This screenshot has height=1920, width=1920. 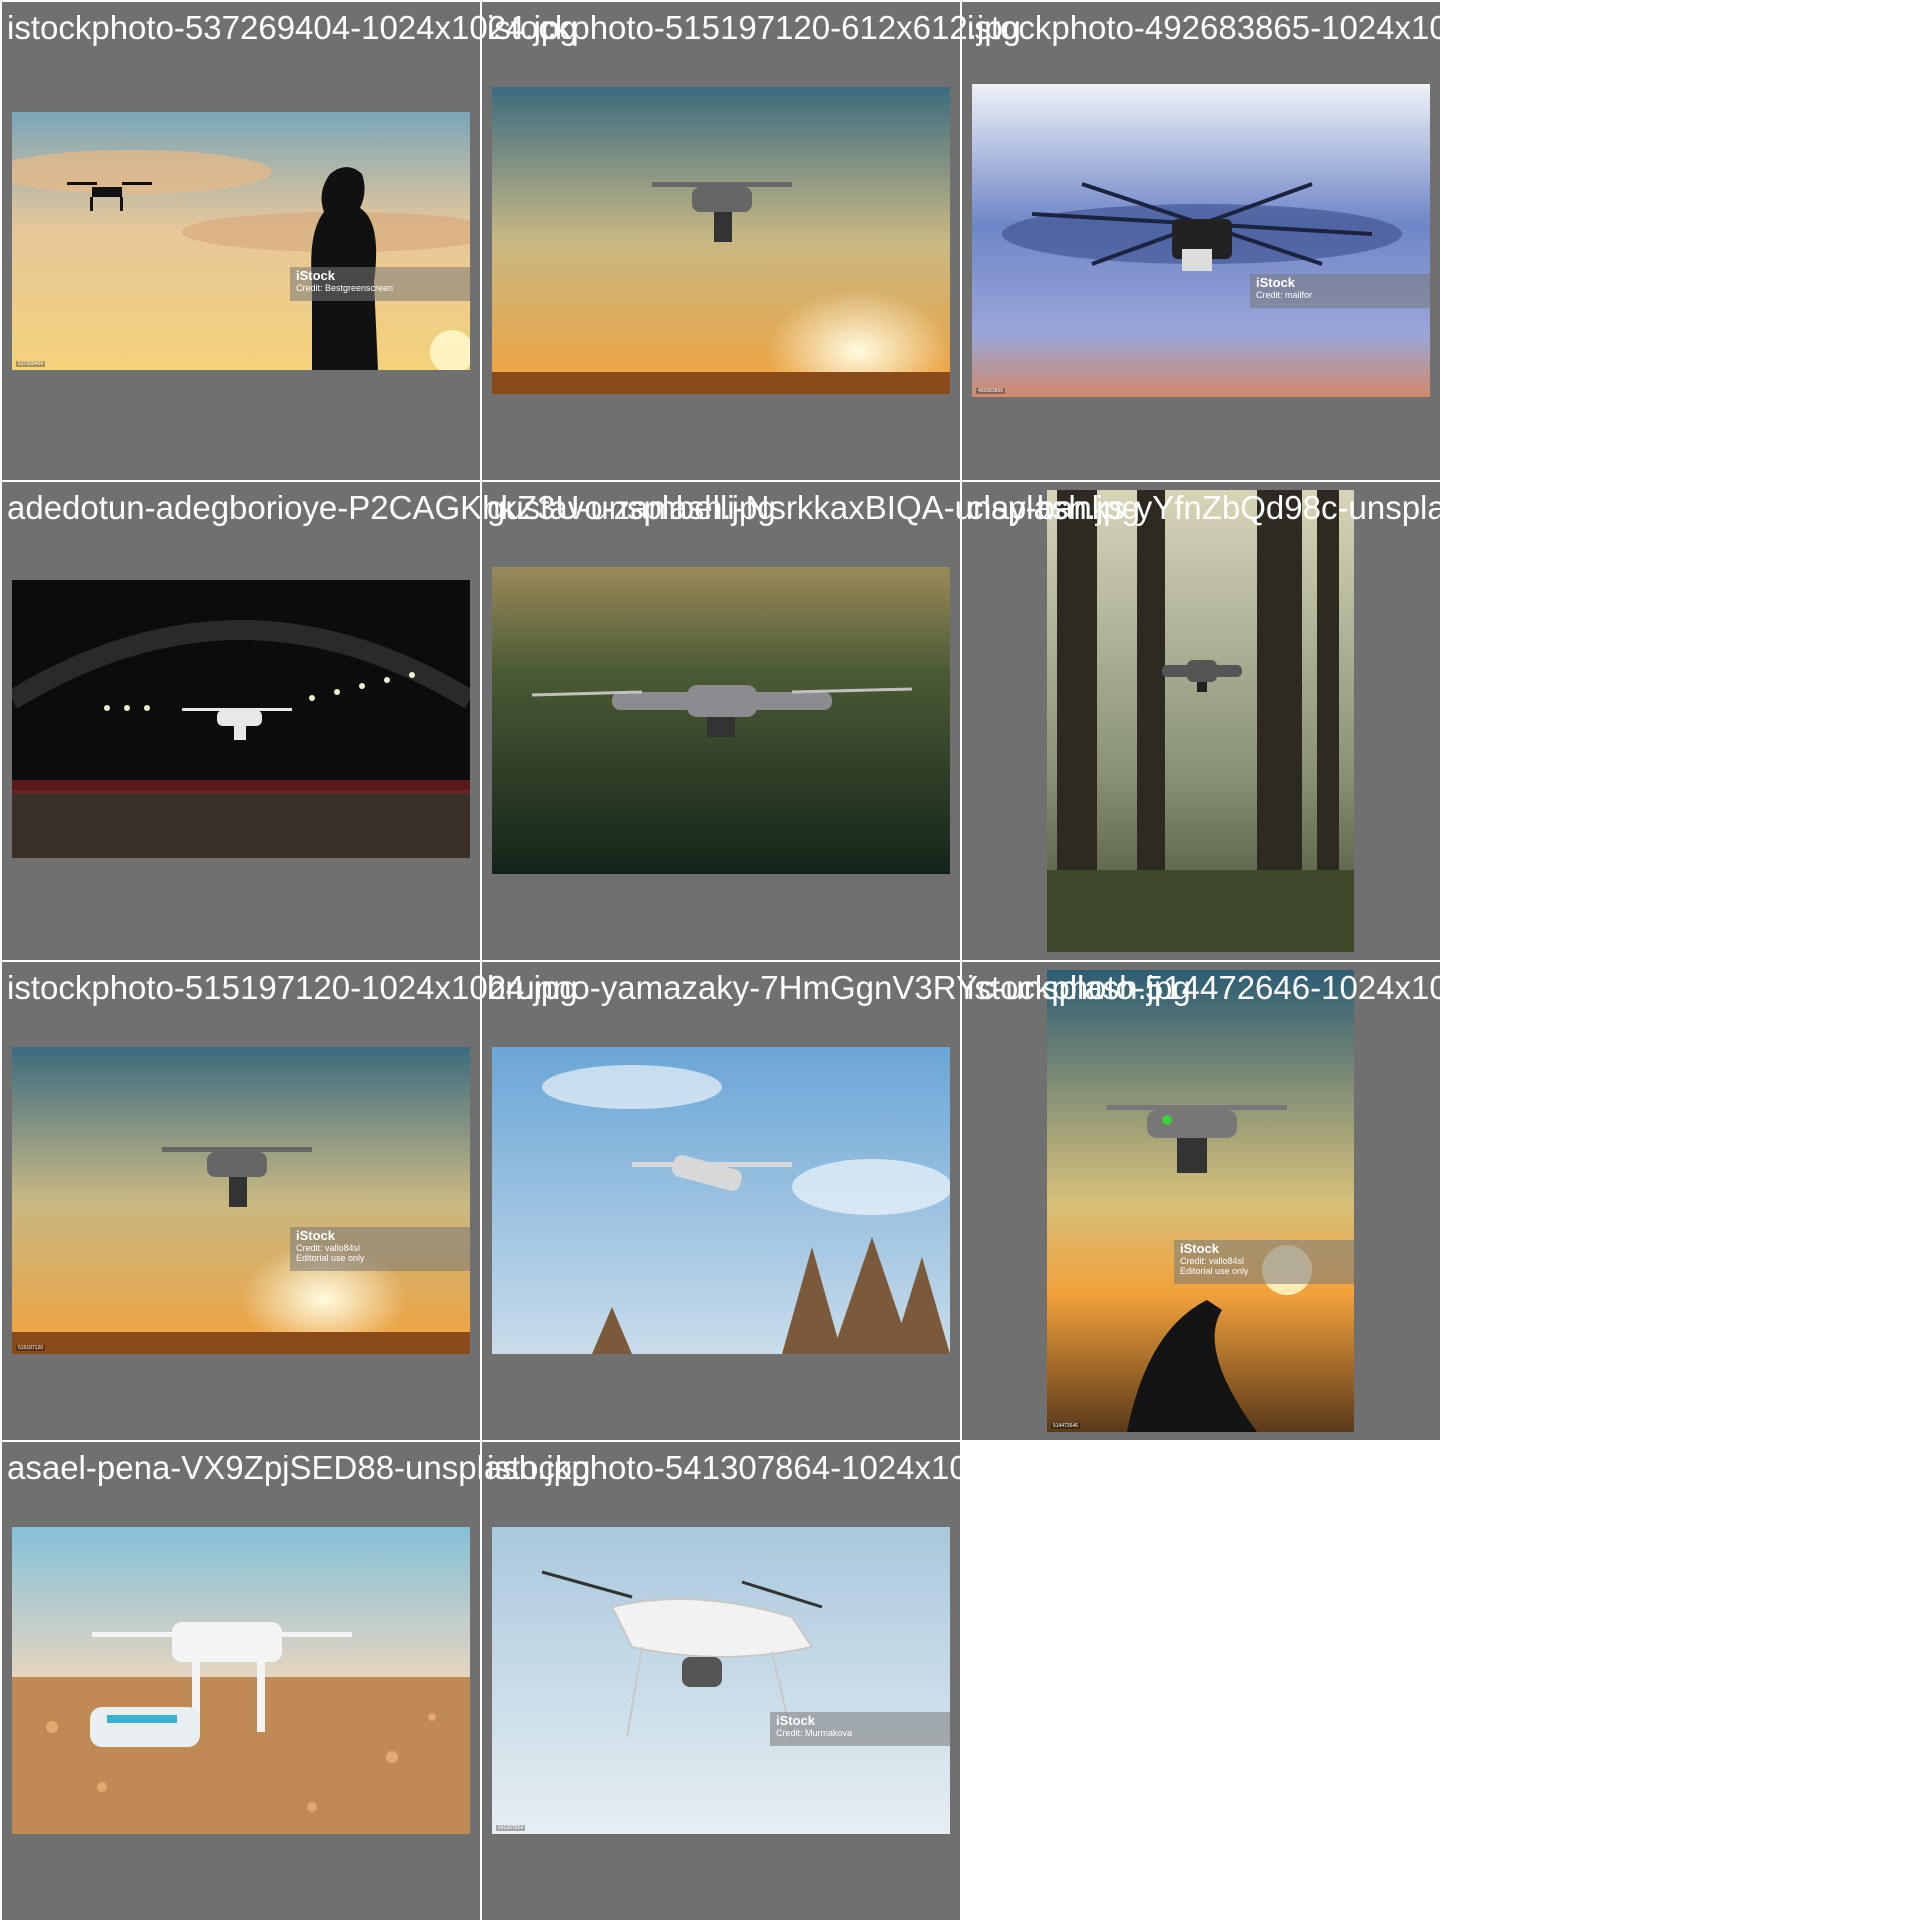 I want to click on octocopter-photo, so click(x=1201, y=240).